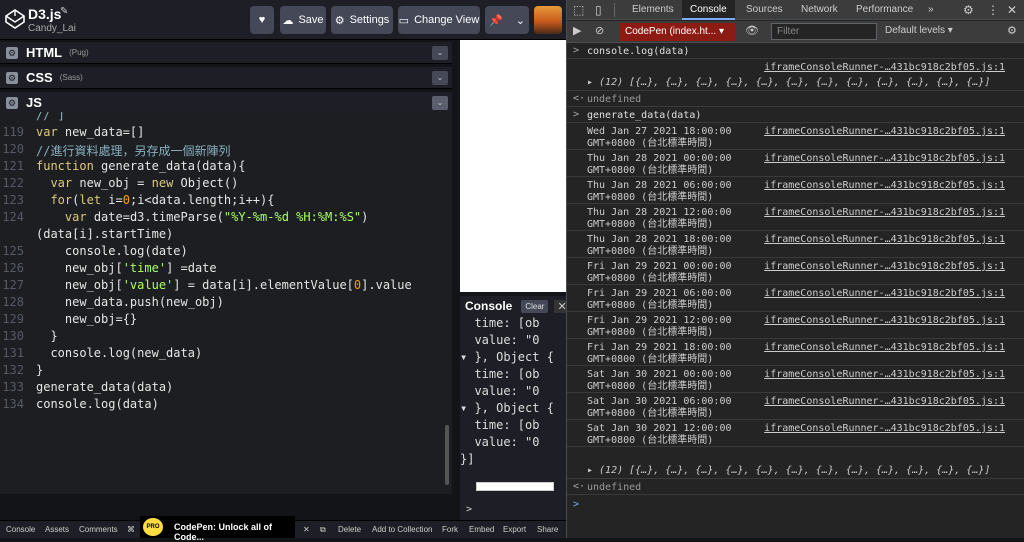 The image size is (1024, 542). I want to click on preview-frame, so click(513, 166).